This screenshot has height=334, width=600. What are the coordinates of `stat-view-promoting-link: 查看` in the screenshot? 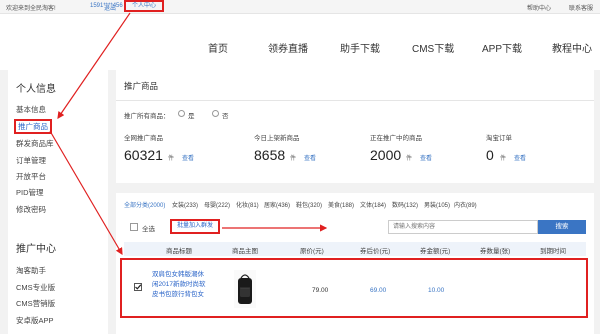 It's located at (426, 157).